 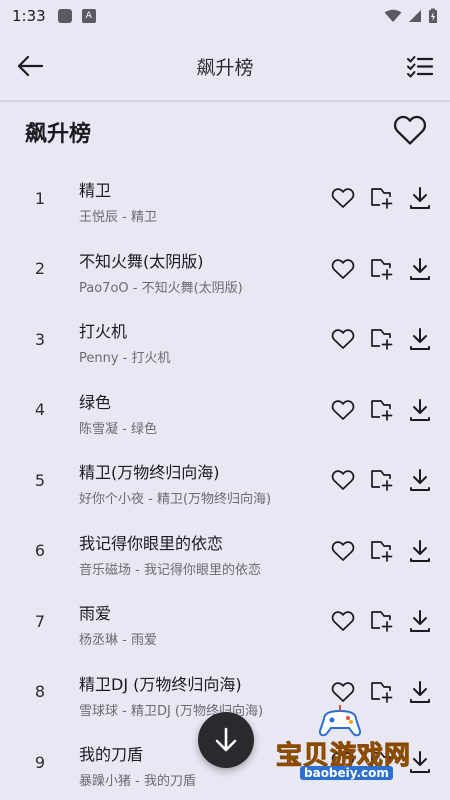 I want to click on signal-icon, so click(x=415, y=16).